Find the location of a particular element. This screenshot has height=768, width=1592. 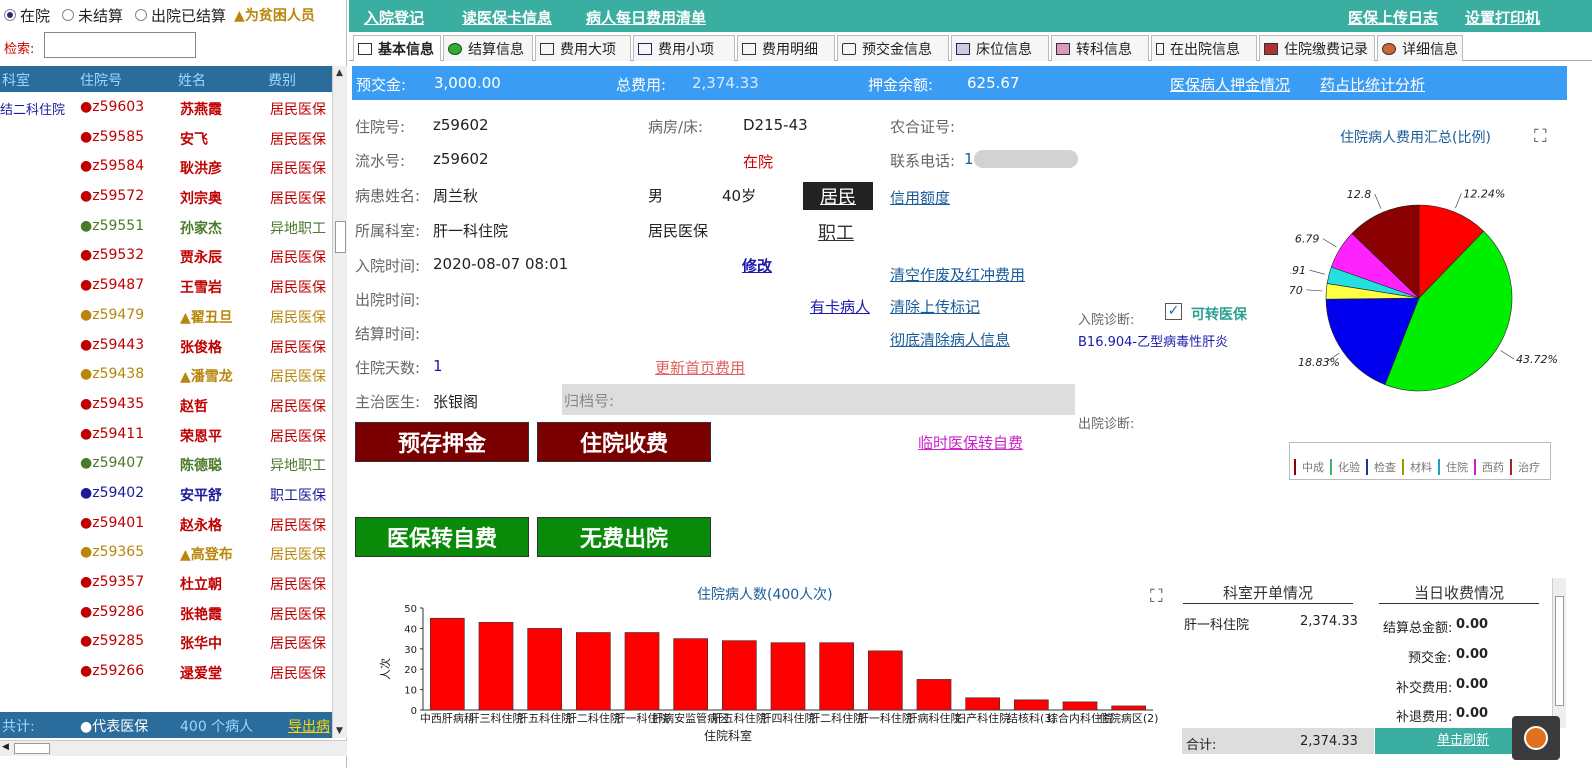

pie-label: 18.83% is located at coordinates (1319, 362).